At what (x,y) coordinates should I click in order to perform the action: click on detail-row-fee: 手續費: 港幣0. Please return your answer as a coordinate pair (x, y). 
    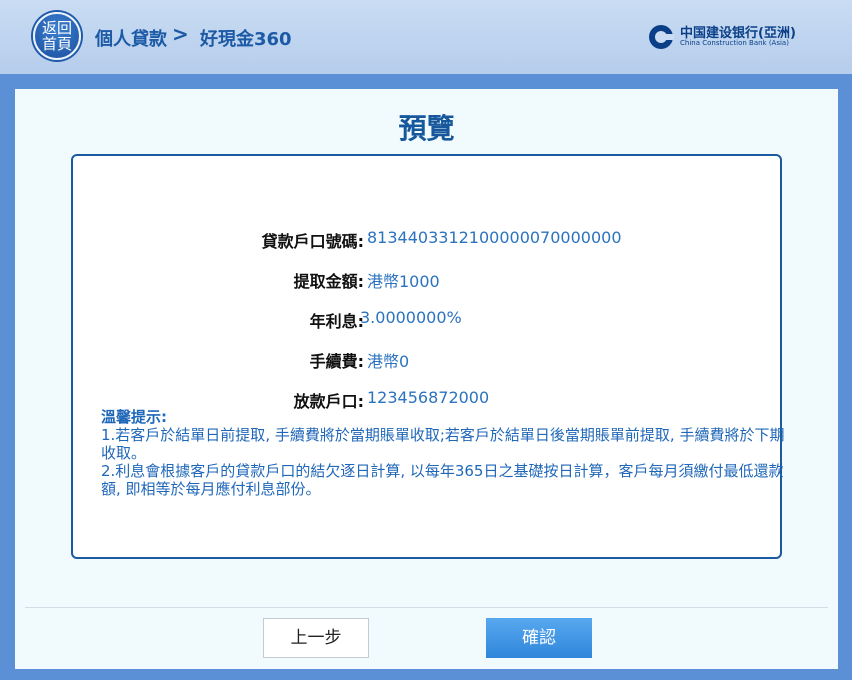
    Looking at the image, I should click on (428, 359).